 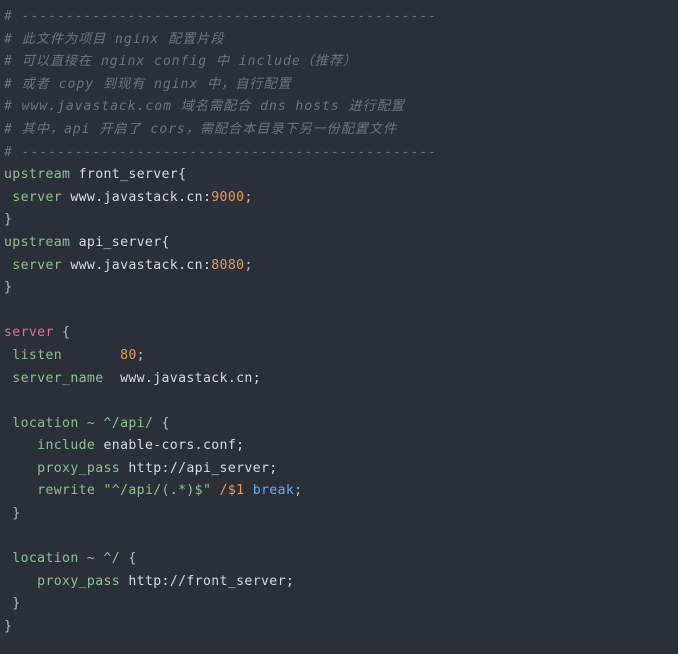 What do you see at coordinates (201, 129) in the screenshot?
I see `code-token: # 其中，api 开启了 cors，需配合本目录下另一份配置文件` at bounding box center [201, 129].